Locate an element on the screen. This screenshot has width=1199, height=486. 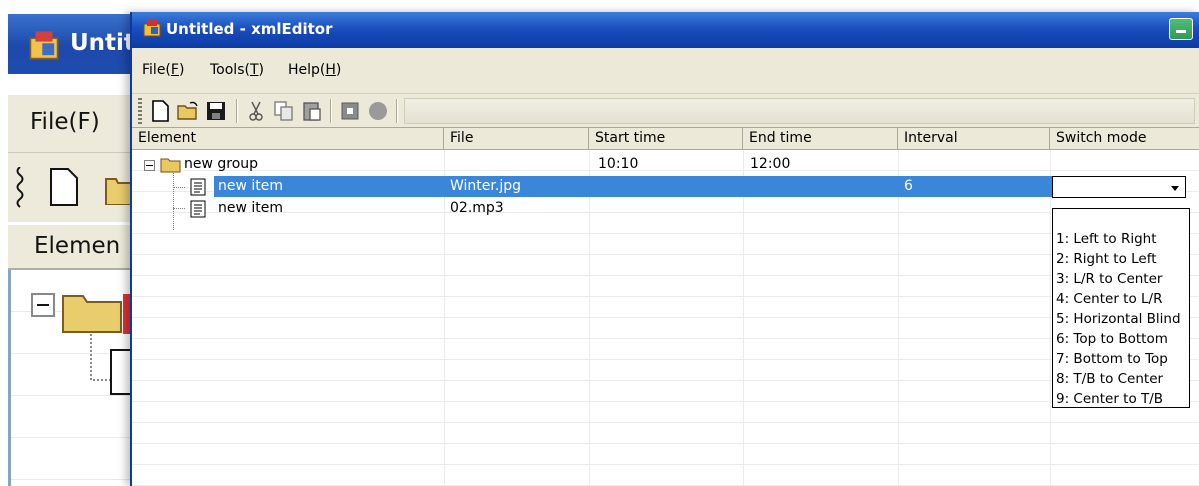
menu-help: Help(H) is located at coordinates (314, 70).